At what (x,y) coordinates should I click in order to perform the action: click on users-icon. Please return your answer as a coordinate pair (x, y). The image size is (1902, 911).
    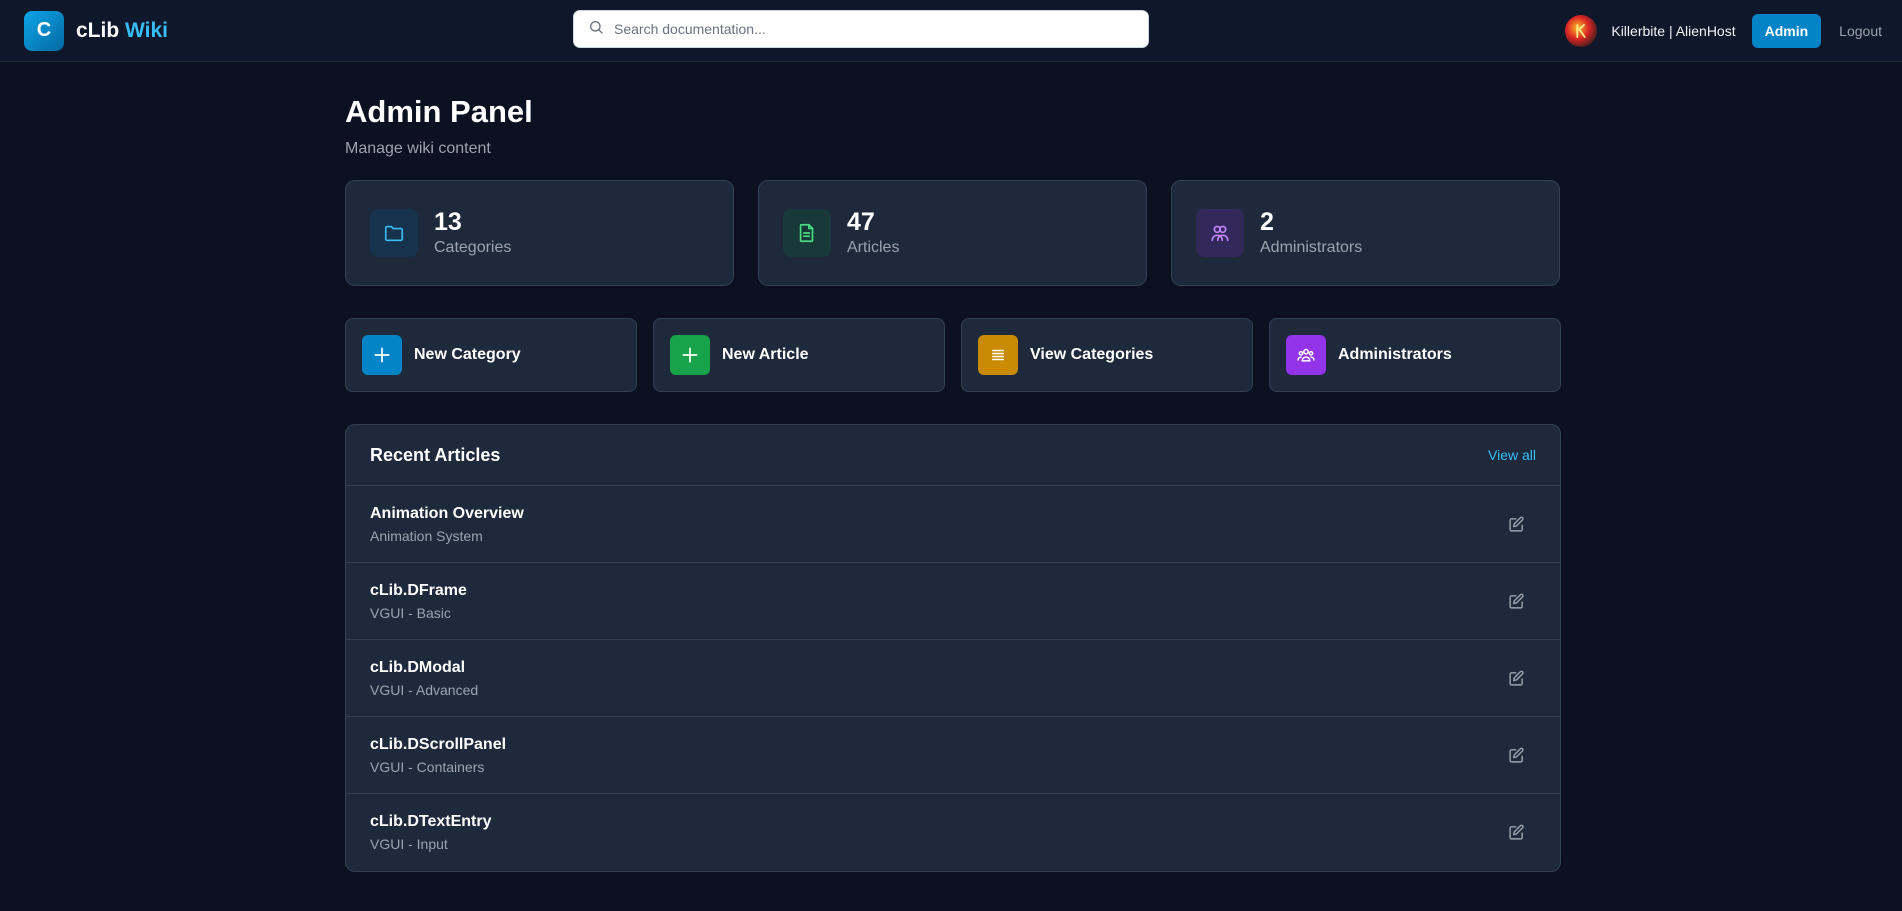
    Looking at the image, I should click on (1220, 233).